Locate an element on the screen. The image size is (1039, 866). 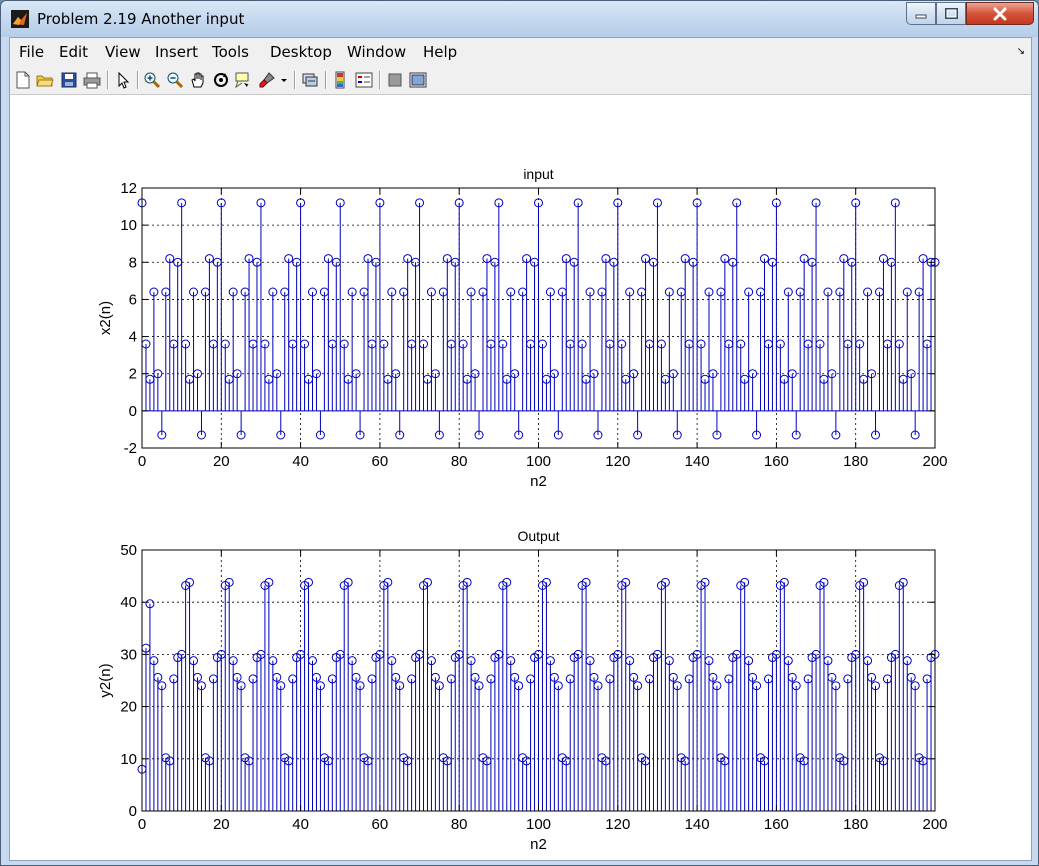
rotate-3d-icon is located at coordinates (221, 80).